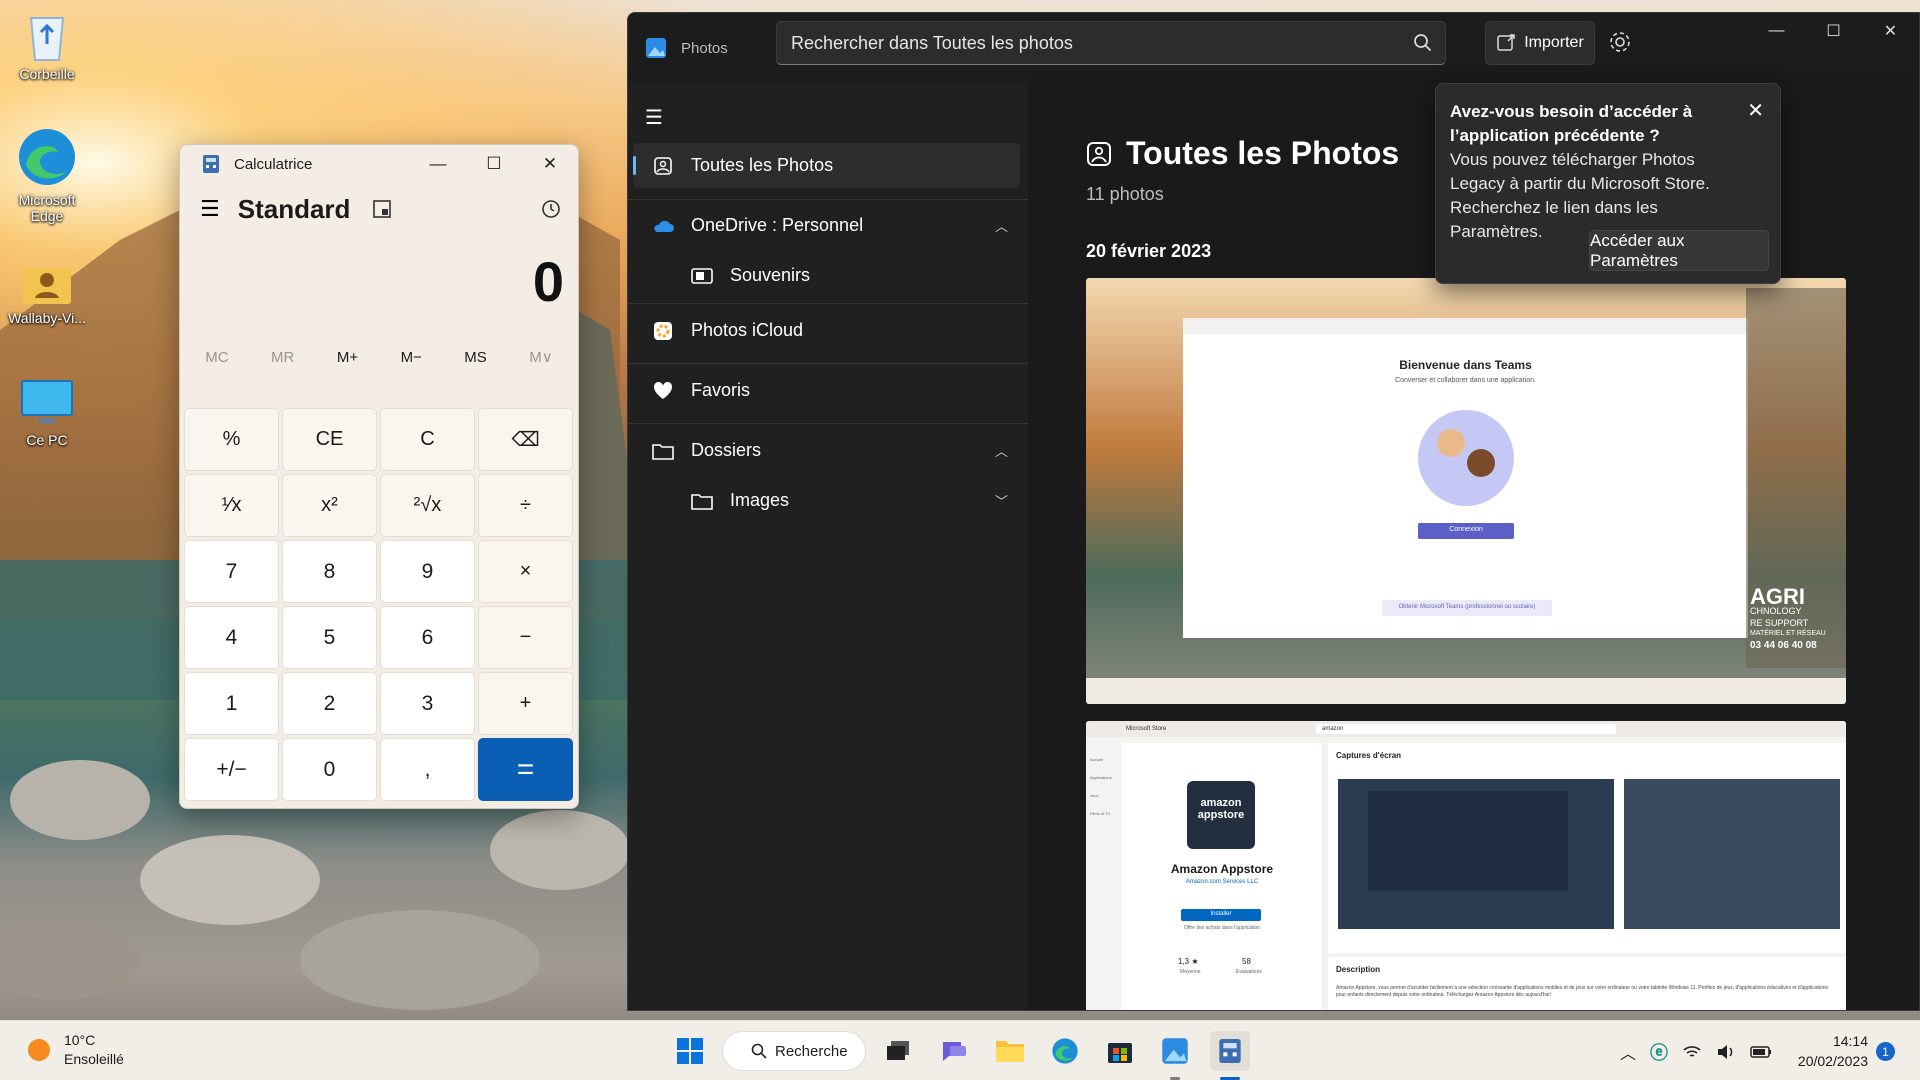 The height and width of the screenshot is (1080, 1920). What do you see at coordinates (1120, 1051) in the screenshot?
I see `taskbar-store` at bounding box center [1120, 1051].